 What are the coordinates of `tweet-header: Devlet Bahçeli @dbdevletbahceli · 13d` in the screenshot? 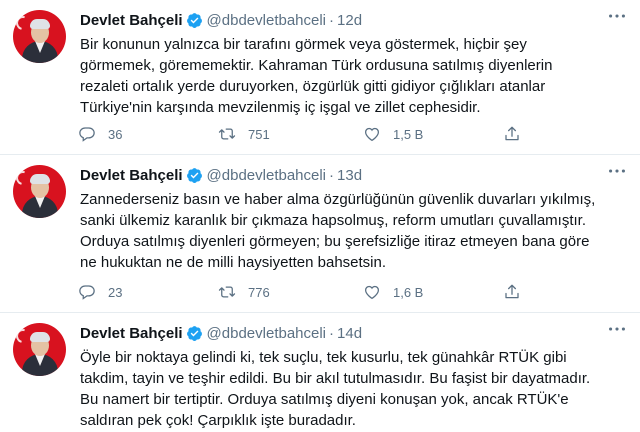 It's located at (221, 175).